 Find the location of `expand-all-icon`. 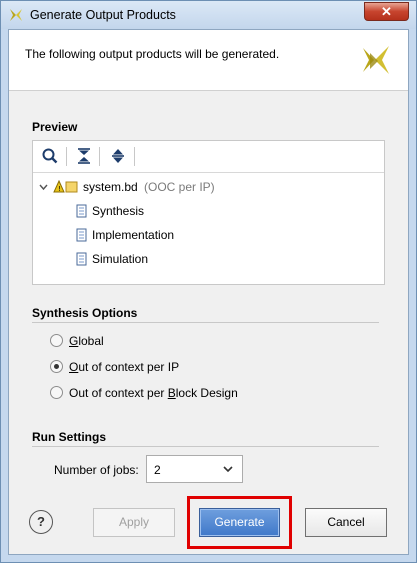

expand-all-icon is located at coordinates (118, 156).